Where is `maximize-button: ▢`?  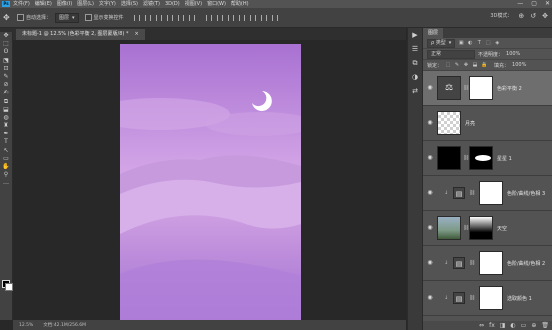 maximize-button: ▢ is located at coordinates (534, 4).